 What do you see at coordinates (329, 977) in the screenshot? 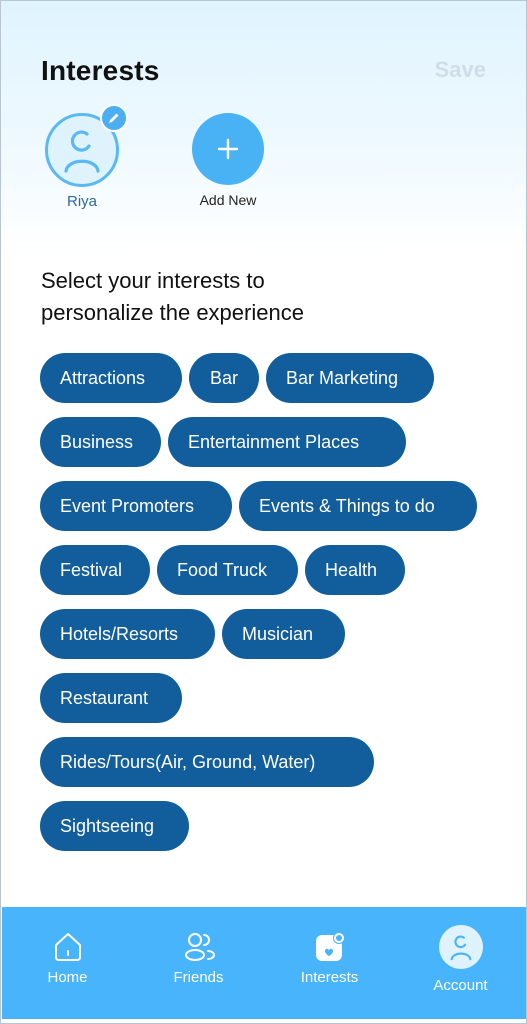
I see `nav-label-interests: Interests` at bounding box center [329, 977].